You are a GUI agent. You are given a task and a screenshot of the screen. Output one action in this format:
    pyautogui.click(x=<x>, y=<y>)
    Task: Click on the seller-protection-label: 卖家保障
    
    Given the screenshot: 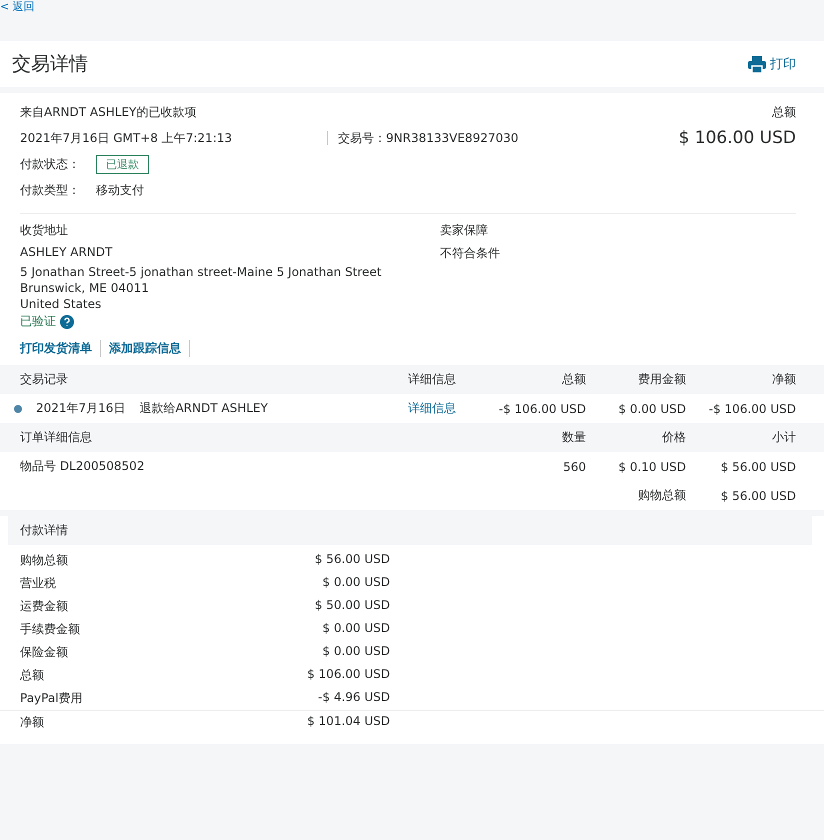 What is the action you would take?
    pyautogui.click(x=464, y=230)
    